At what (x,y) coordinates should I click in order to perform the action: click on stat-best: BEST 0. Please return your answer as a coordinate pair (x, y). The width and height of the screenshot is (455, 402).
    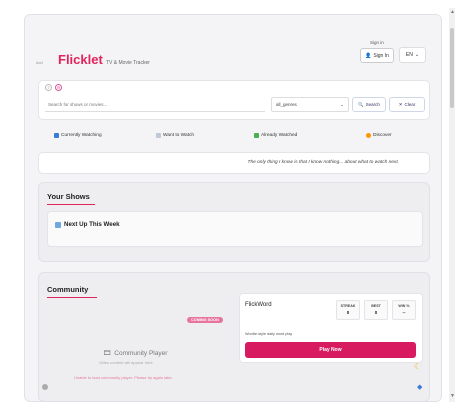
    Looking at the image, I should click on (376, 310).